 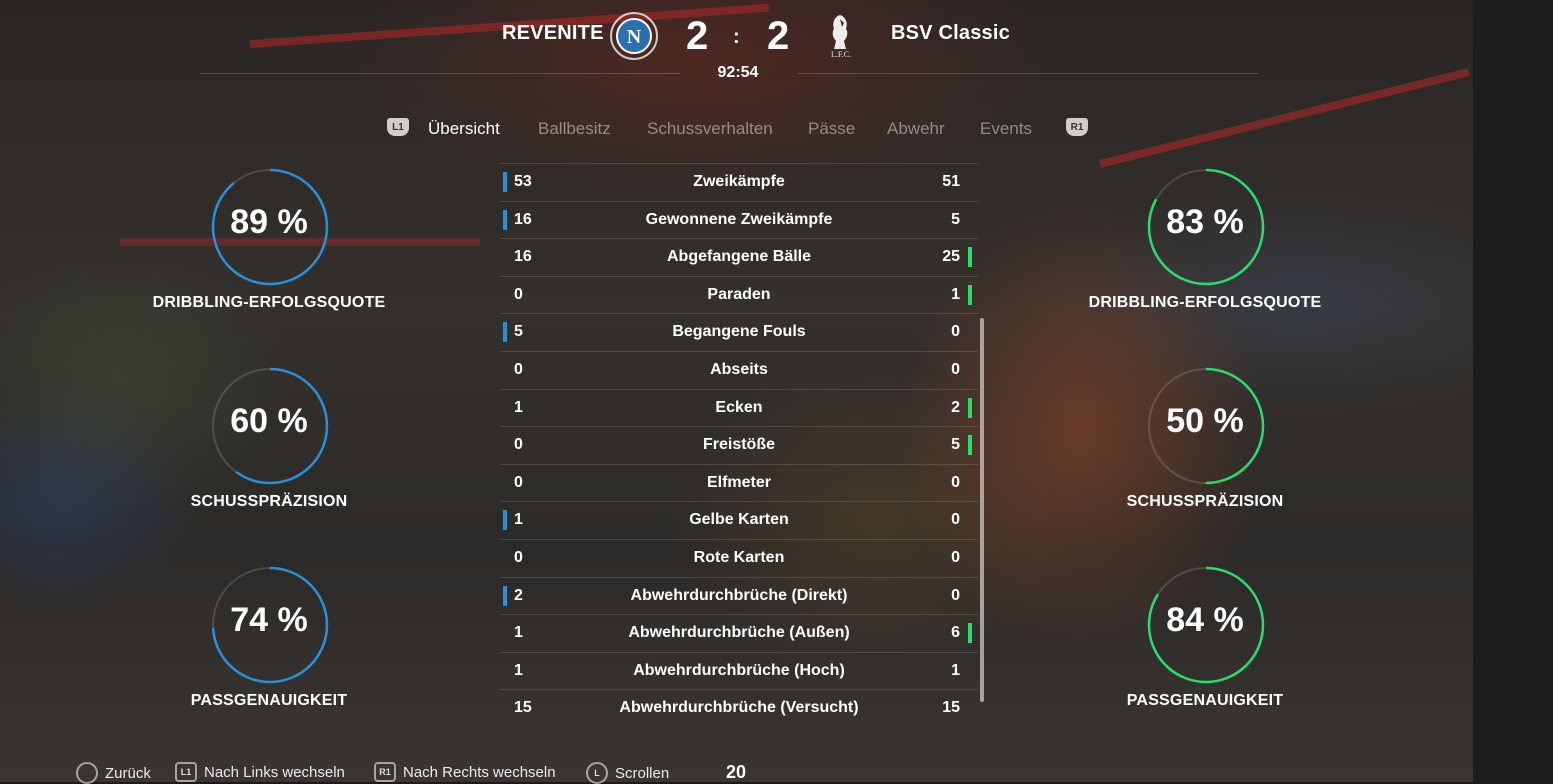 What do you see at coordinates (597, 773) in the screenshot?
I see `left-stick-icon: L` at bounding box center [597, 773].